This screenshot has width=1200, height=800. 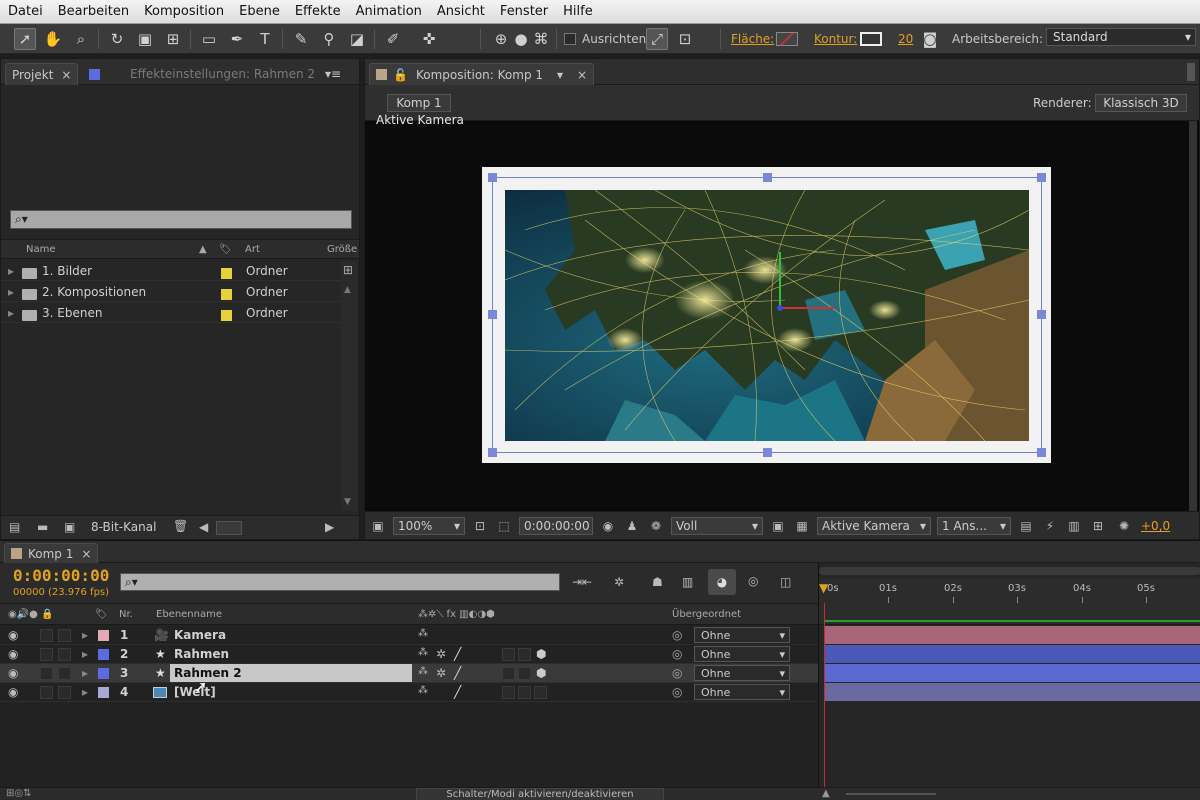 What do you see at coordinates (687, 582) in the screenshot?
I see `frame-blending-icon: ▥` at bounding box center [687, 582].